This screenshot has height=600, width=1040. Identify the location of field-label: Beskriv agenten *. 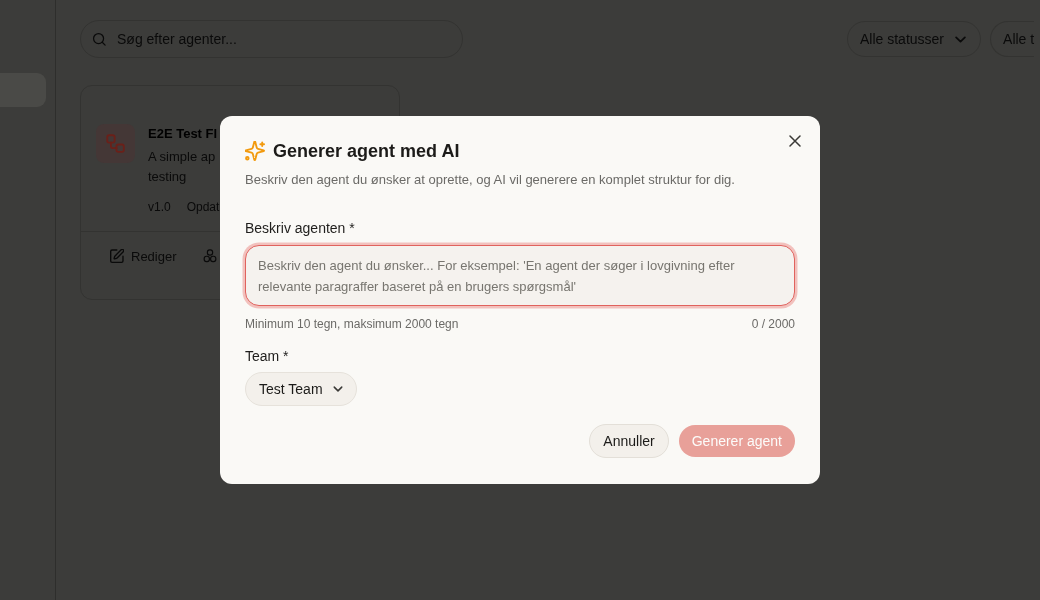
(300, 228).